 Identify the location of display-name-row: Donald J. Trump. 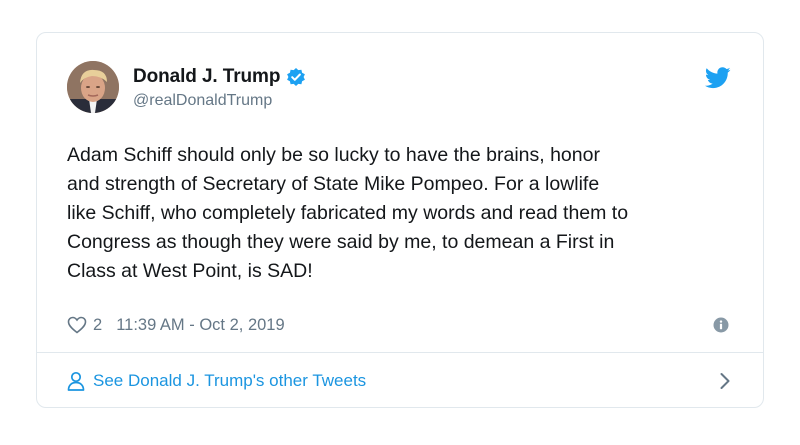
(219, 77).